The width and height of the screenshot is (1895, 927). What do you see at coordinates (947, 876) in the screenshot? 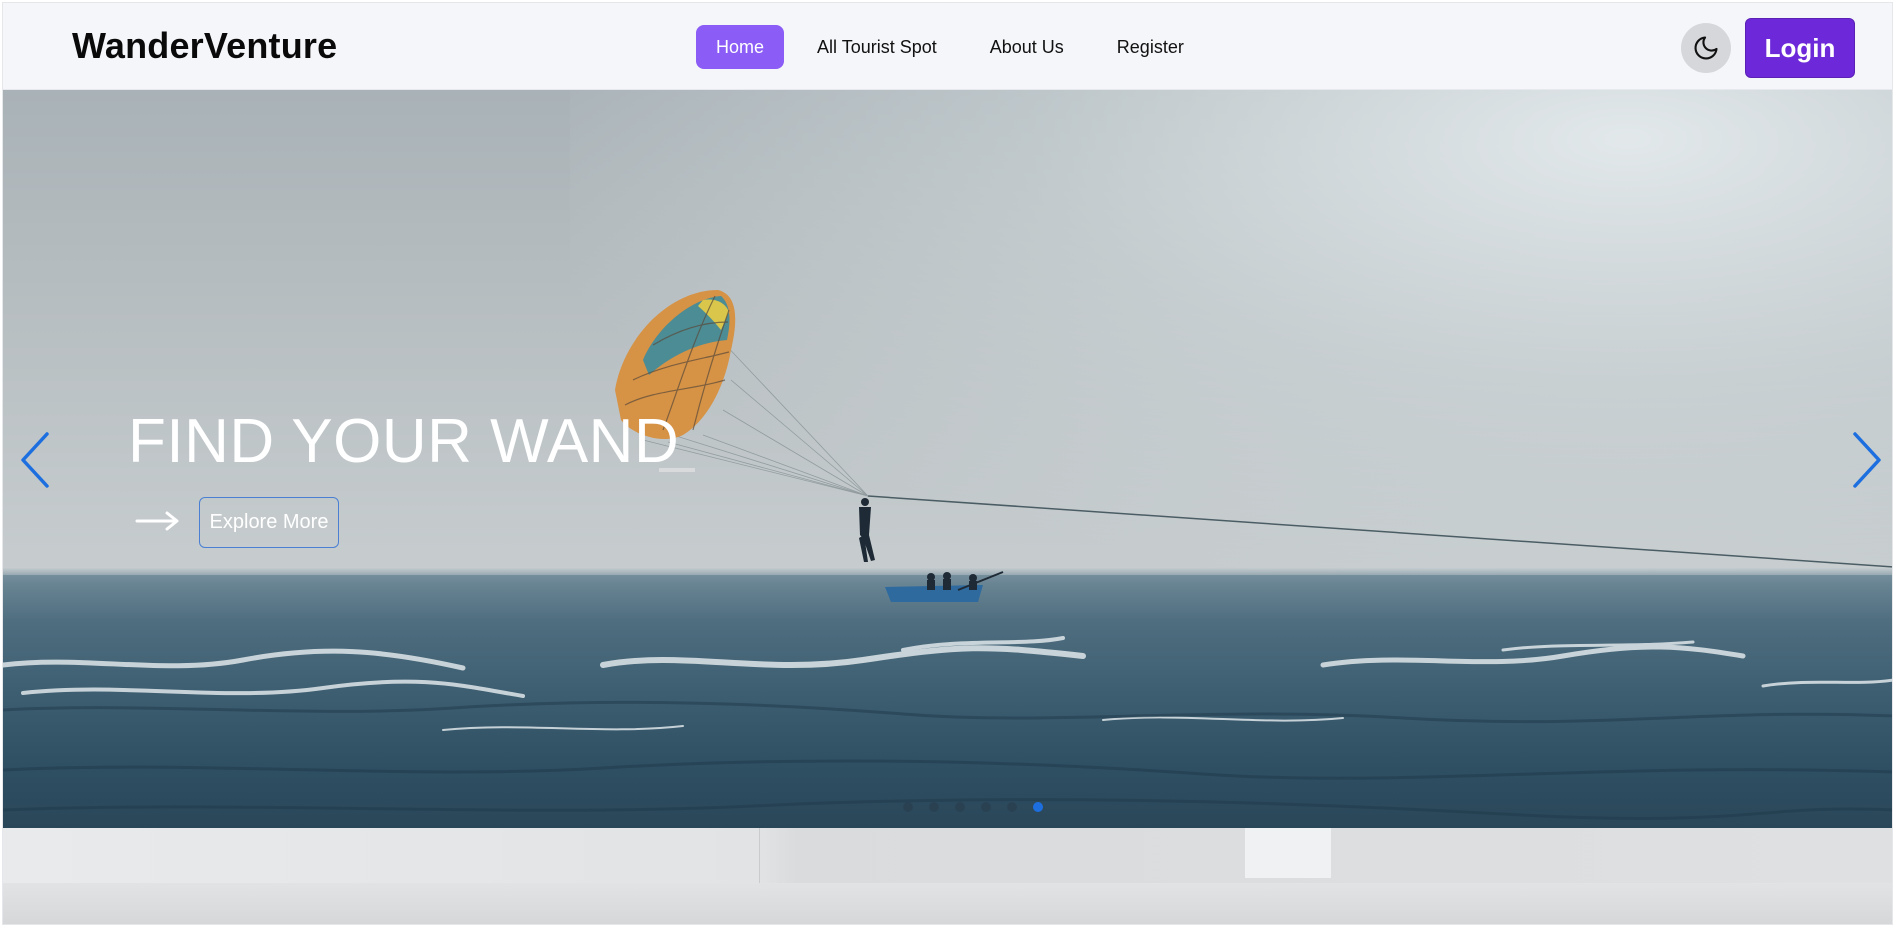
I see `next-section-image` at bounding box center [947, 876].